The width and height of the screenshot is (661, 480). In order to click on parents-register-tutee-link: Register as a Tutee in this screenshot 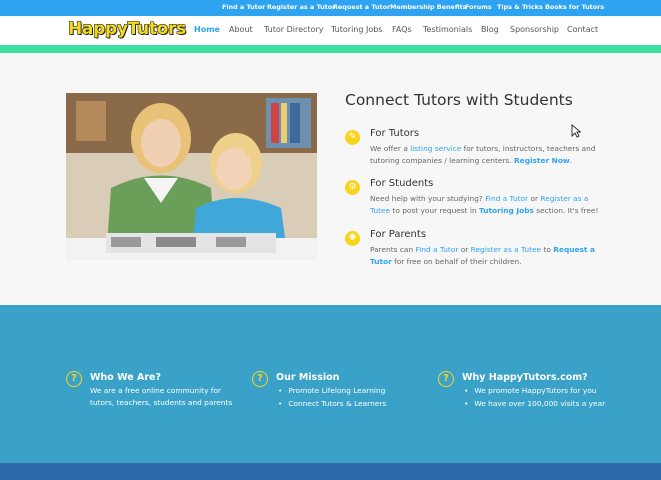, I will do `click(506, 249)`.